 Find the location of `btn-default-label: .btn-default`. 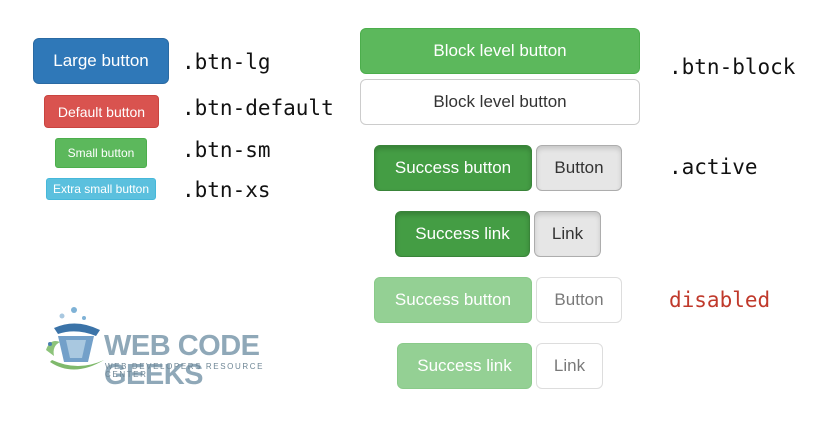

btn-default-label: .btn-default is located at coordinates (258, 108).